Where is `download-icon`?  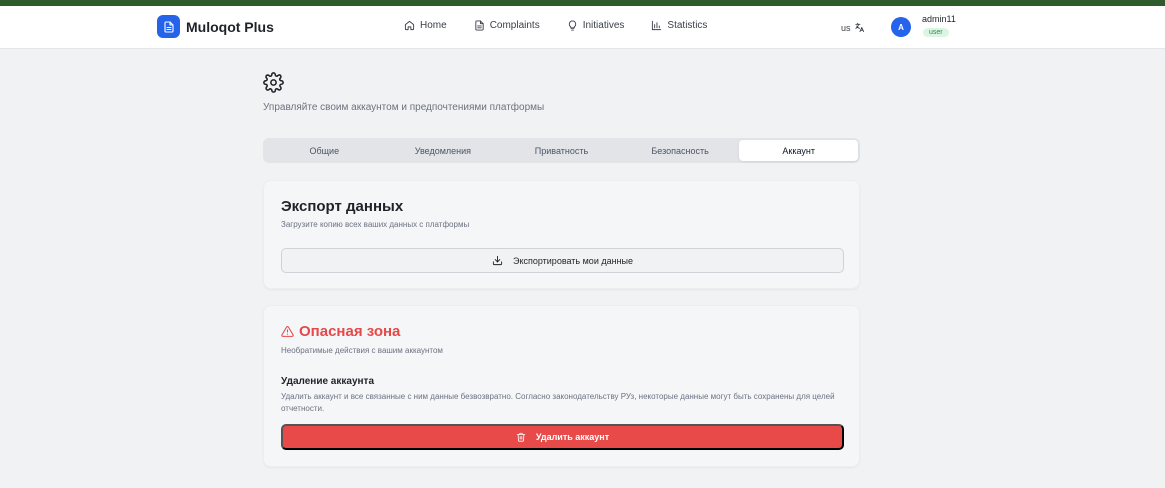 download-icon is located at coordinates (497, 260).